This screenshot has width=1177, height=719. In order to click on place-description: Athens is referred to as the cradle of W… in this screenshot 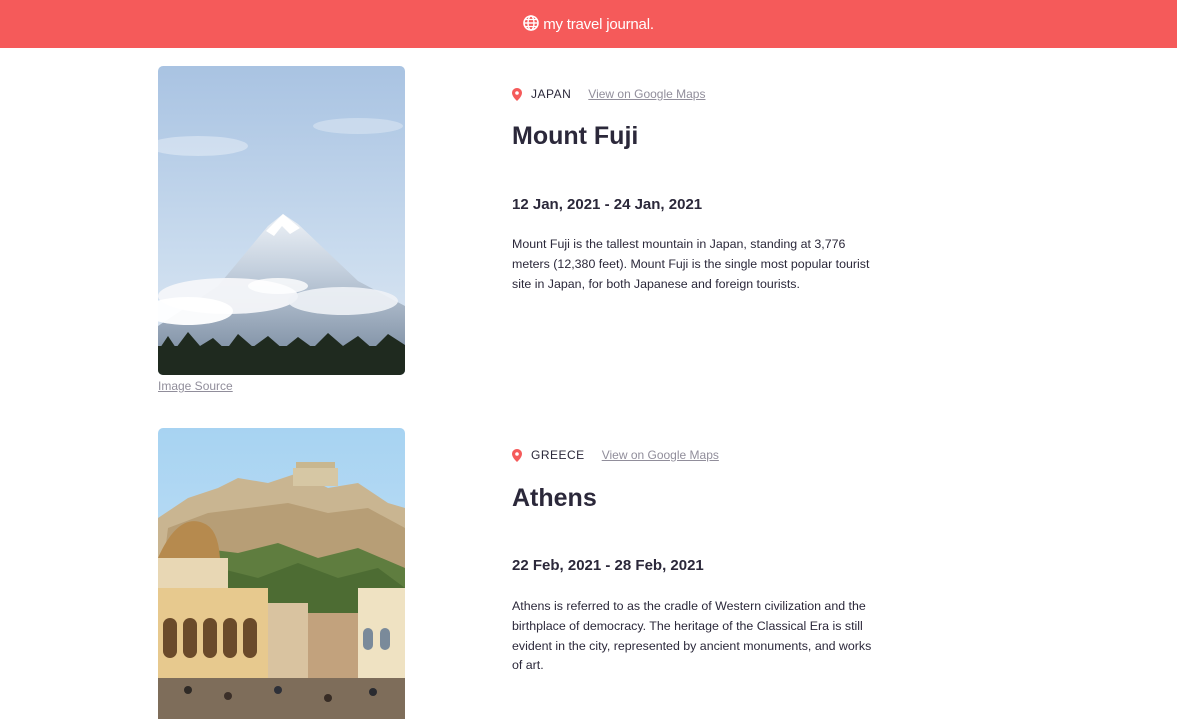, I will do `click(692, 636)`.